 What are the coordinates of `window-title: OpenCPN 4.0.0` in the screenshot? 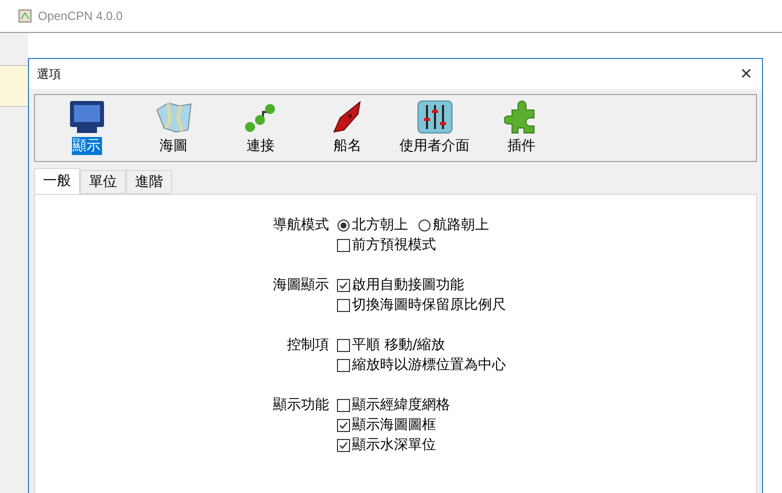 It's located at (80, 16).